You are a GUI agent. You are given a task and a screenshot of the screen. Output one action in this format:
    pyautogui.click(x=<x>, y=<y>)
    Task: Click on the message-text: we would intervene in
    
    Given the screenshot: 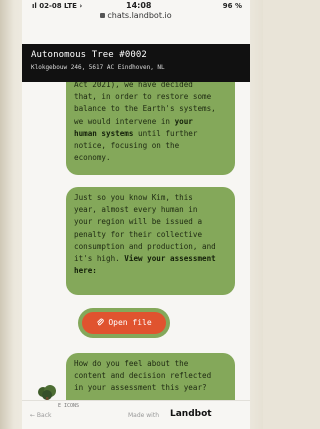 What is the action you would take?
    pyautogui.click(x=124, y=121)
    